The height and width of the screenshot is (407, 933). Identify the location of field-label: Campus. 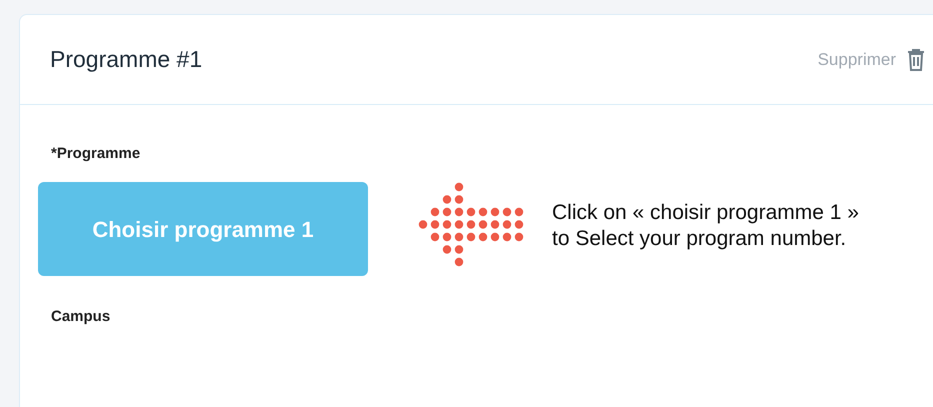
(80, 317).